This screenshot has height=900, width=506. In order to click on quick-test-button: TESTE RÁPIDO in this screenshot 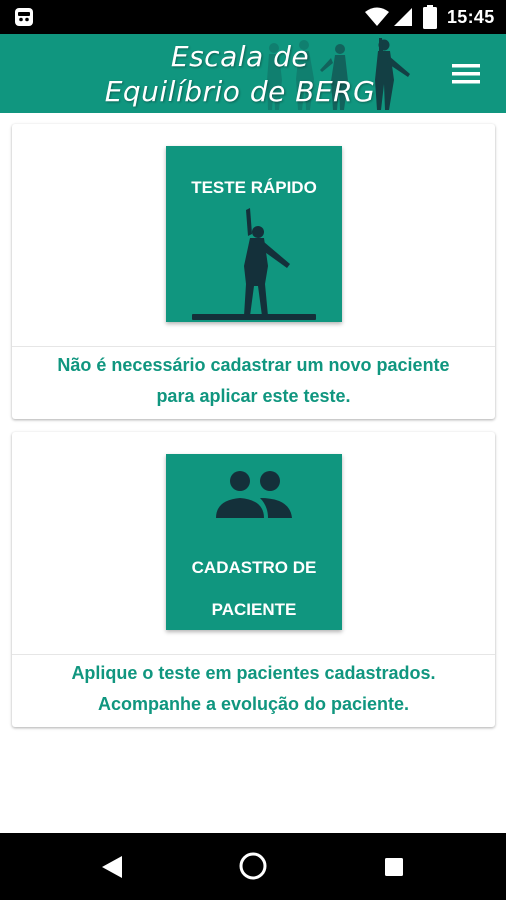, I will do `click(254, 234)`.